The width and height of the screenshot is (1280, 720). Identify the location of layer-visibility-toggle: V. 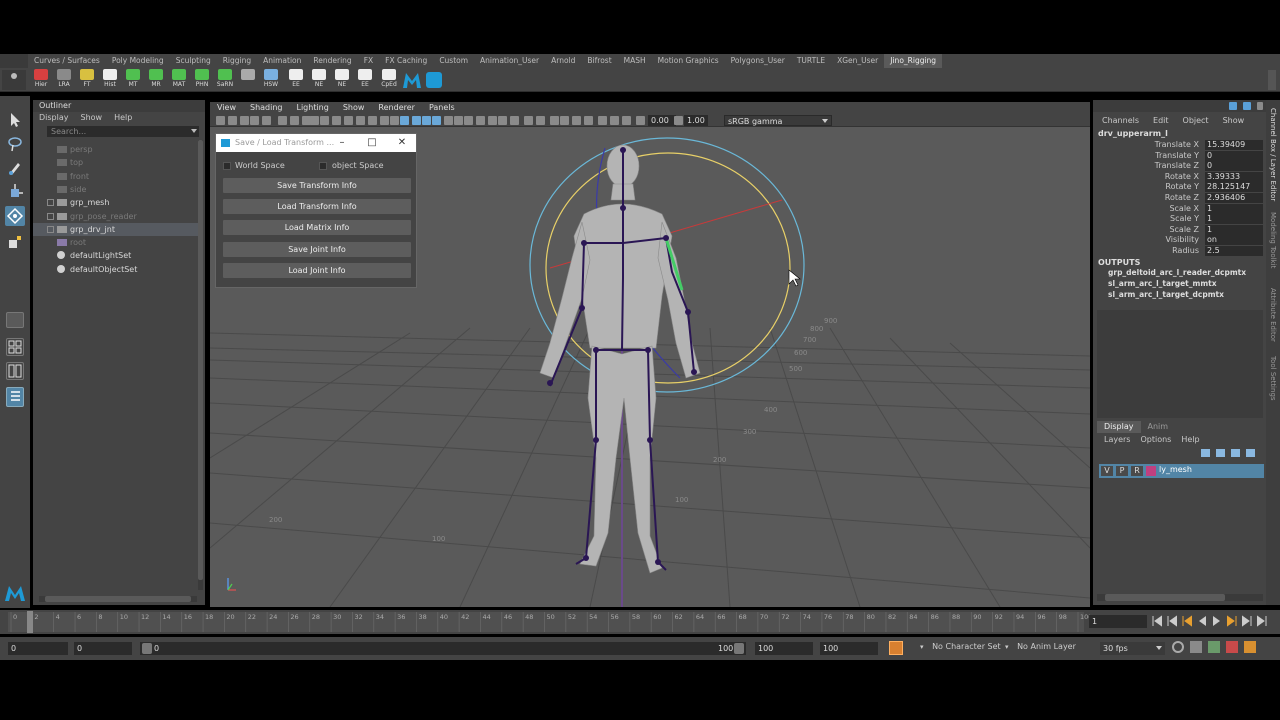
(1107, 471).